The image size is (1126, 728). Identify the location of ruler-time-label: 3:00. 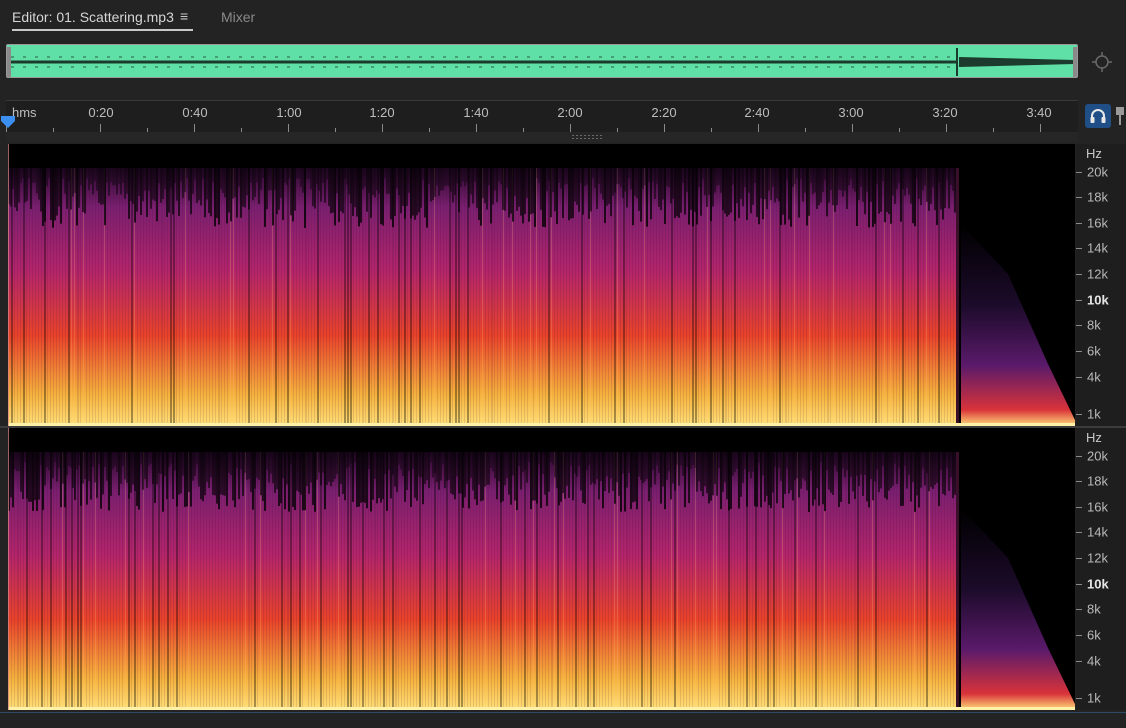
(851, 112).